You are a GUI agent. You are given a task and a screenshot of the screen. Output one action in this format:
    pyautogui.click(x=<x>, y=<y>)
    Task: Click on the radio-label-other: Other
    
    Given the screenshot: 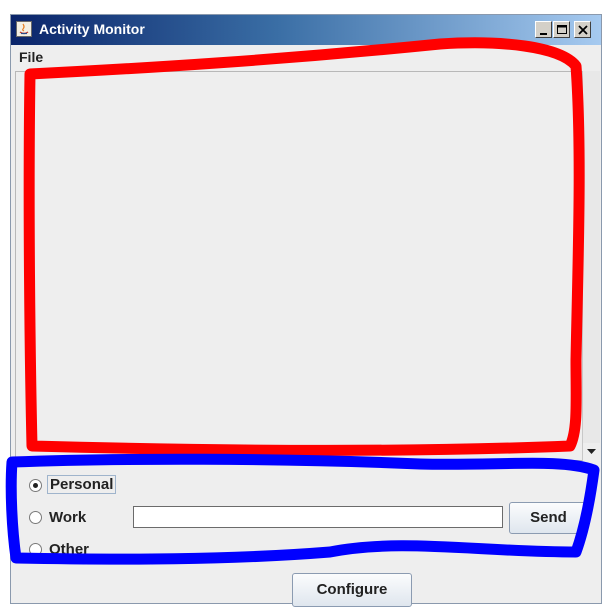 What is the action you would take?
    pyautogui.click(x=69, y=549)
    